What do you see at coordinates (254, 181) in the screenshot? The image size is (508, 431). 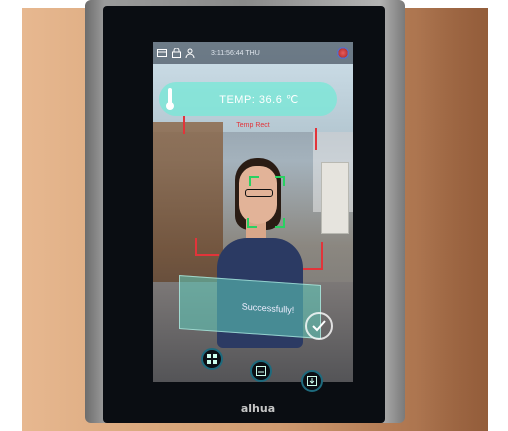 I see `face-box-corner-tl` at bounding box center [254, 181].